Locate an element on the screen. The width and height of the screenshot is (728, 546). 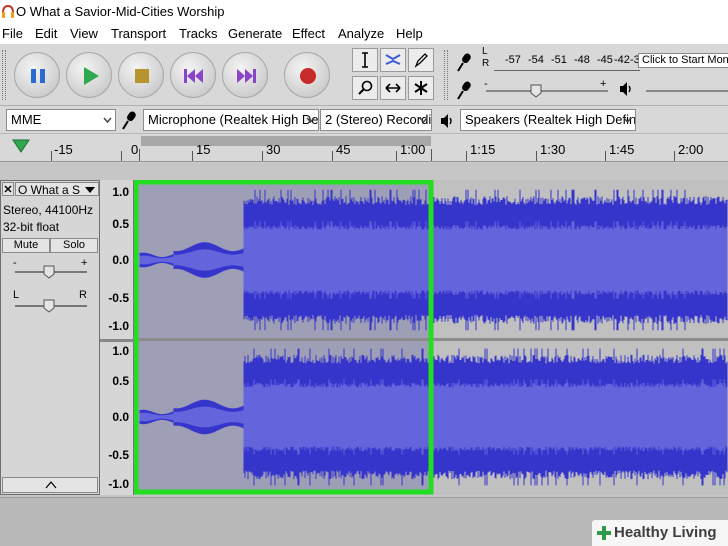
amplitude-label: -1.0 is located at coordinates (118, 484).